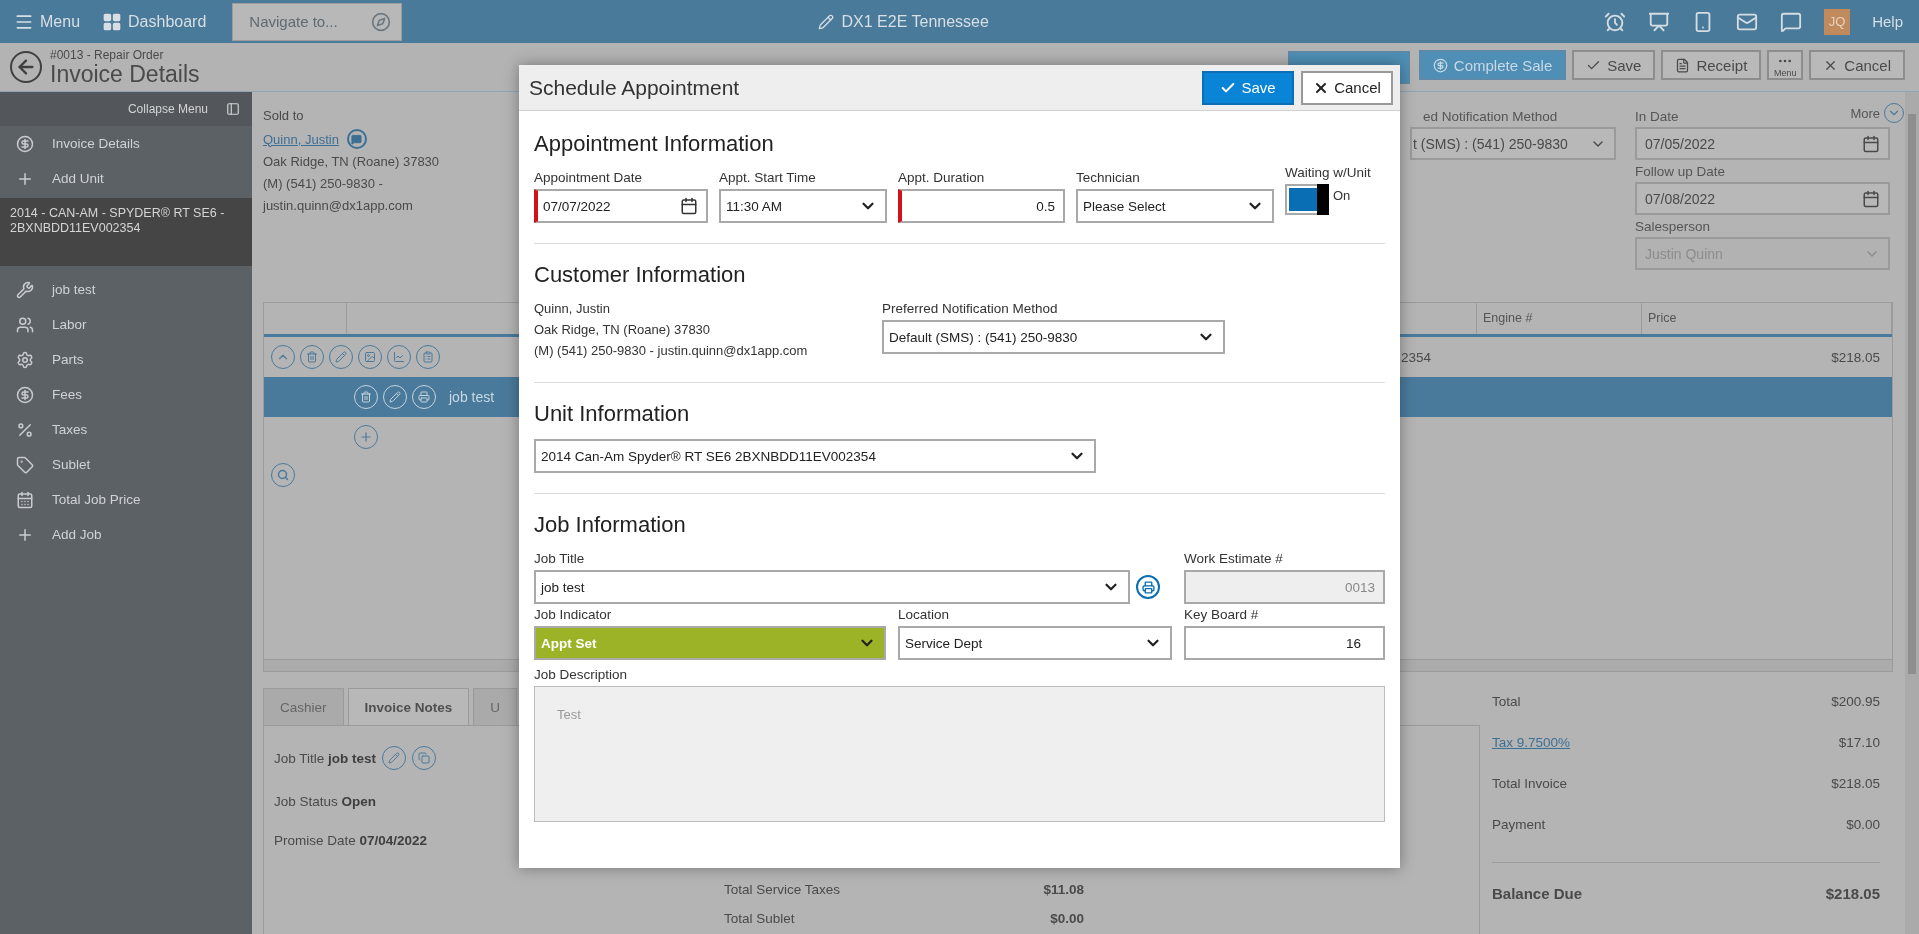 This screenshot has height=934, width=1919. I want to click on customer-phone: (M) (541) 250-9830 -, so click(323, 184).